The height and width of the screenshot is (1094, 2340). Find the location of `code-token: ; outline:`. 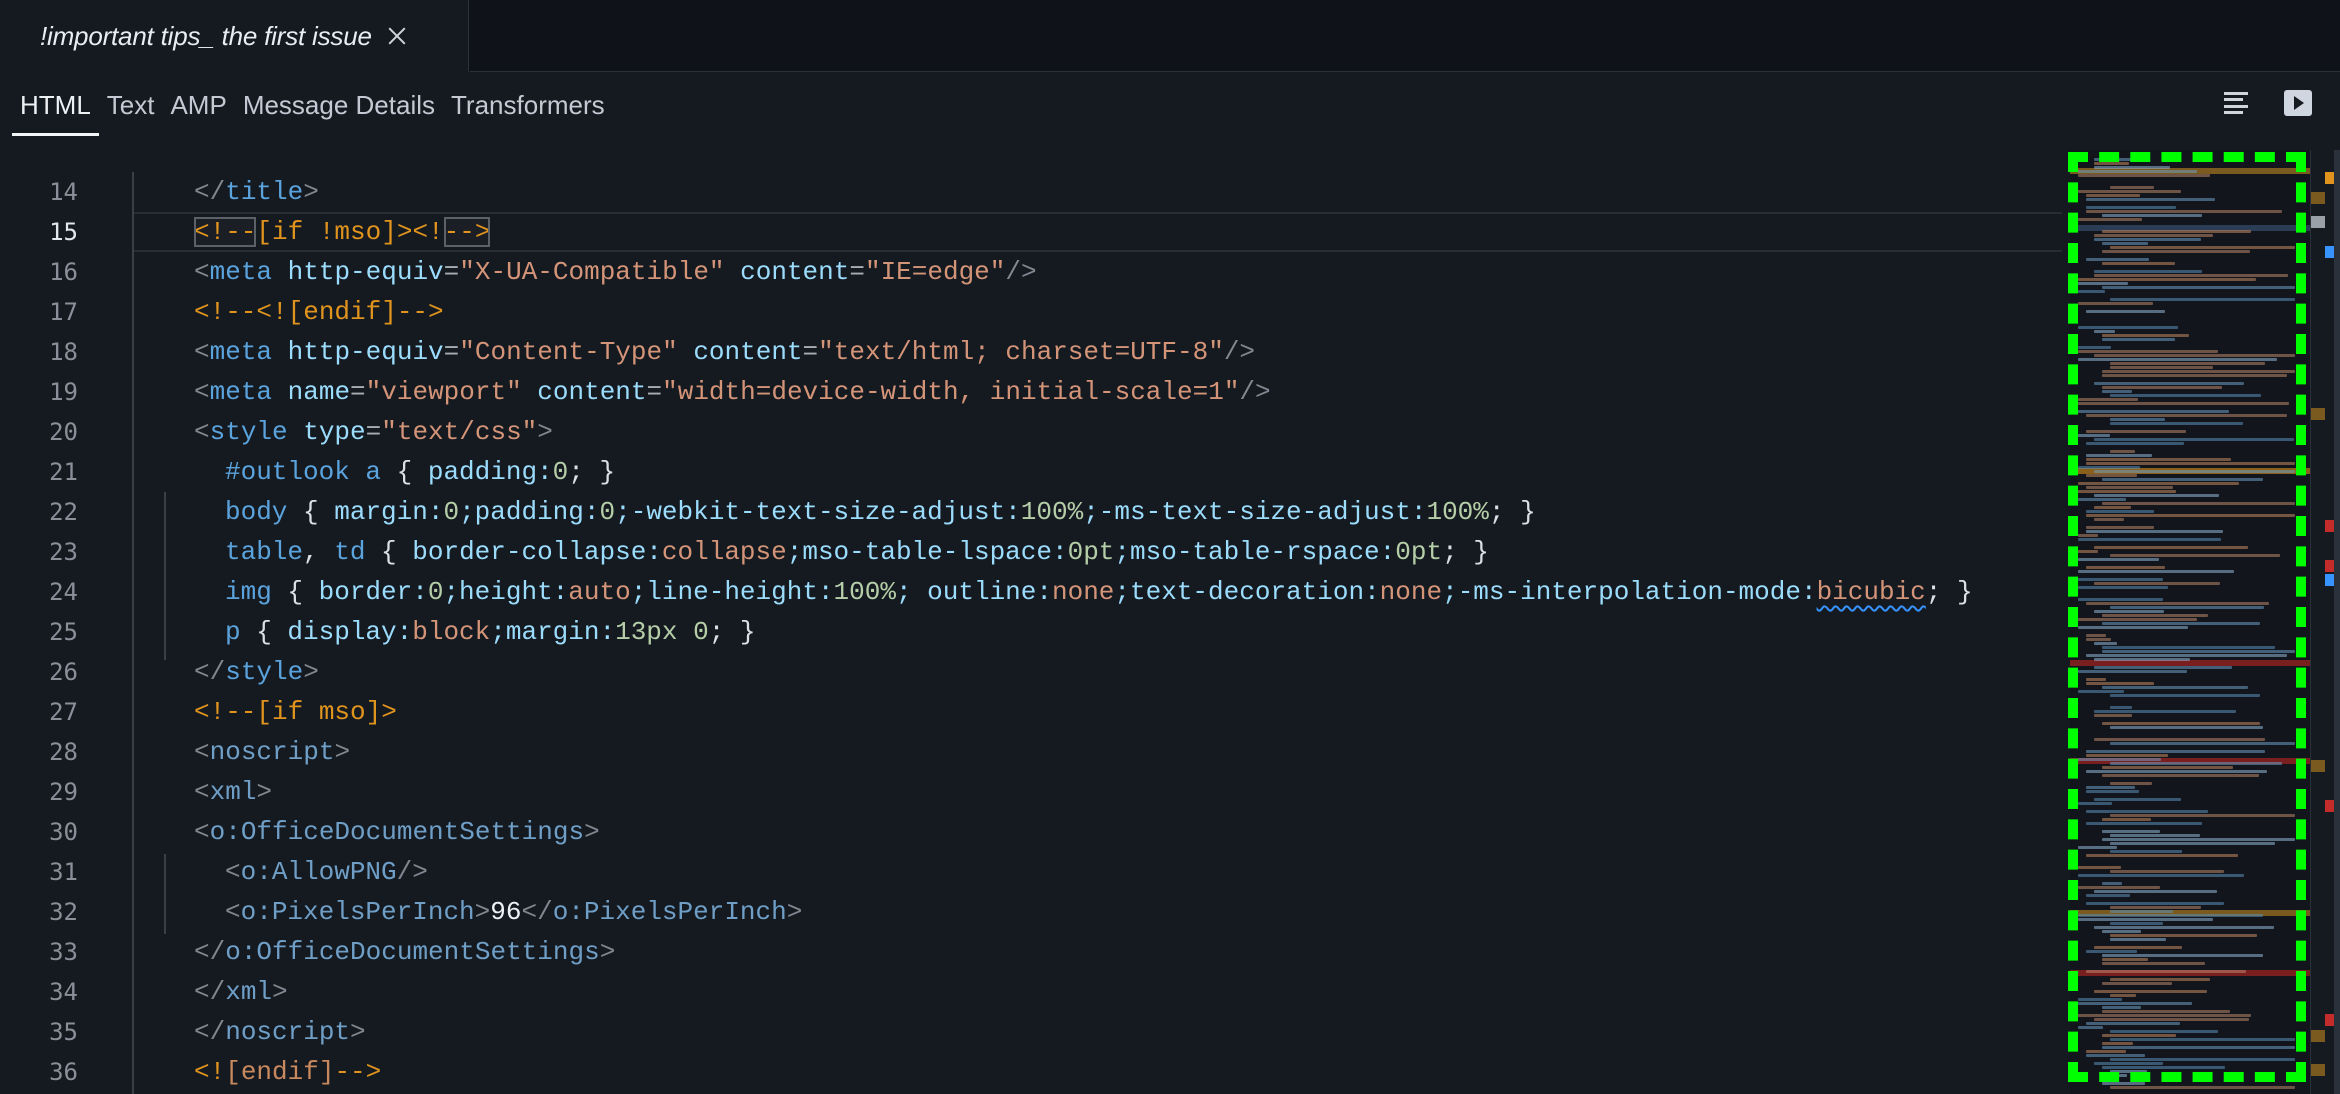

code-token: ; outline: is located at coordinates (973, 592).